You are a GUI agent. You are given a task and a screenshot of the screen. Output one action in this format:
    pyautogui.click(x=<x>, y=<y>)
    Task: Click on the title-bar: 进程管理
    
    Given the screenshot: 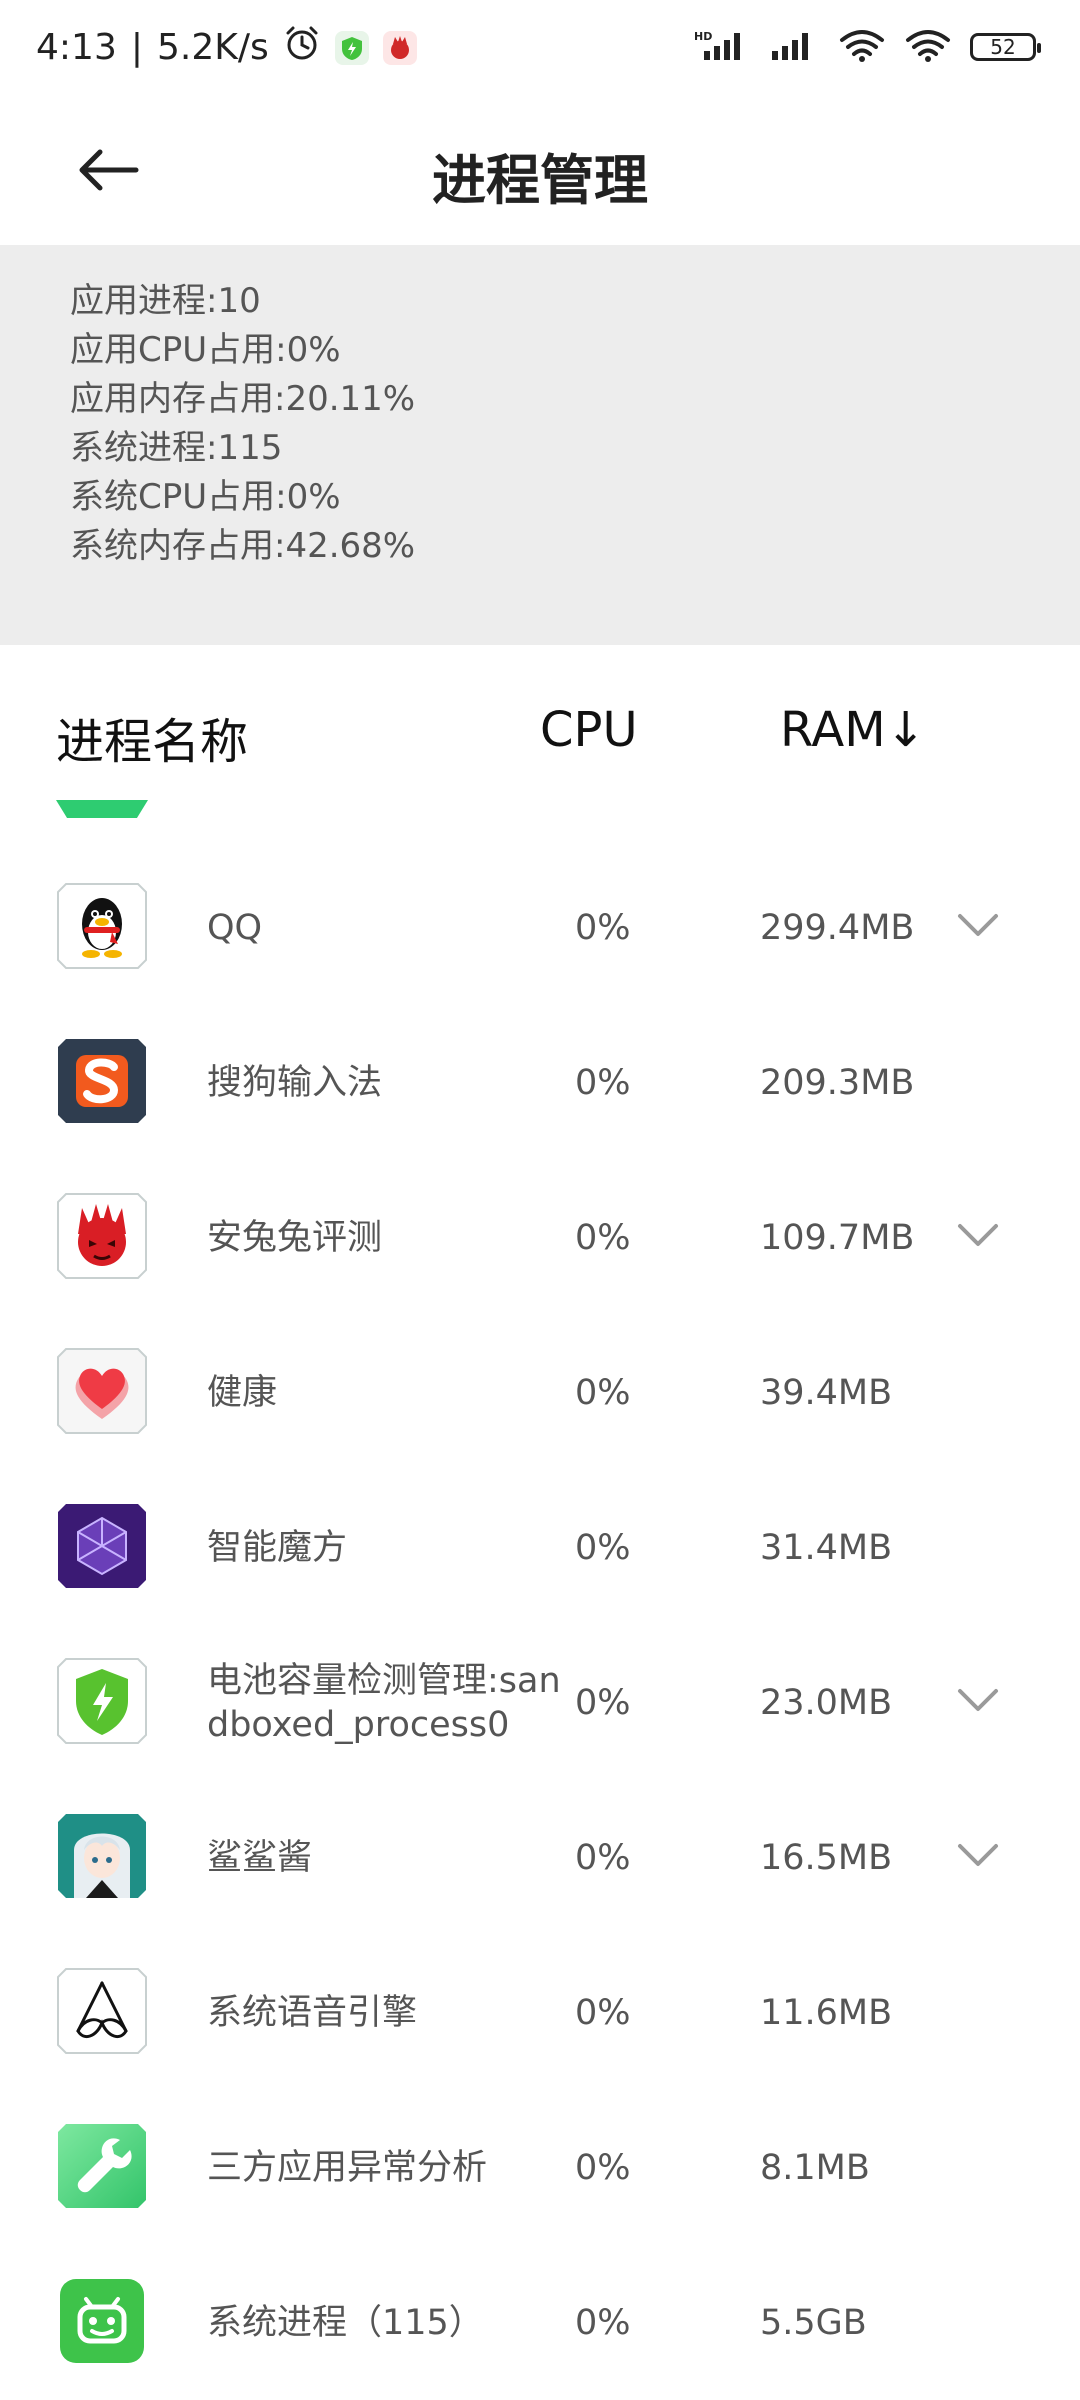 What is the action you would take?
    pyautogui.click(x=540, y=172)
    